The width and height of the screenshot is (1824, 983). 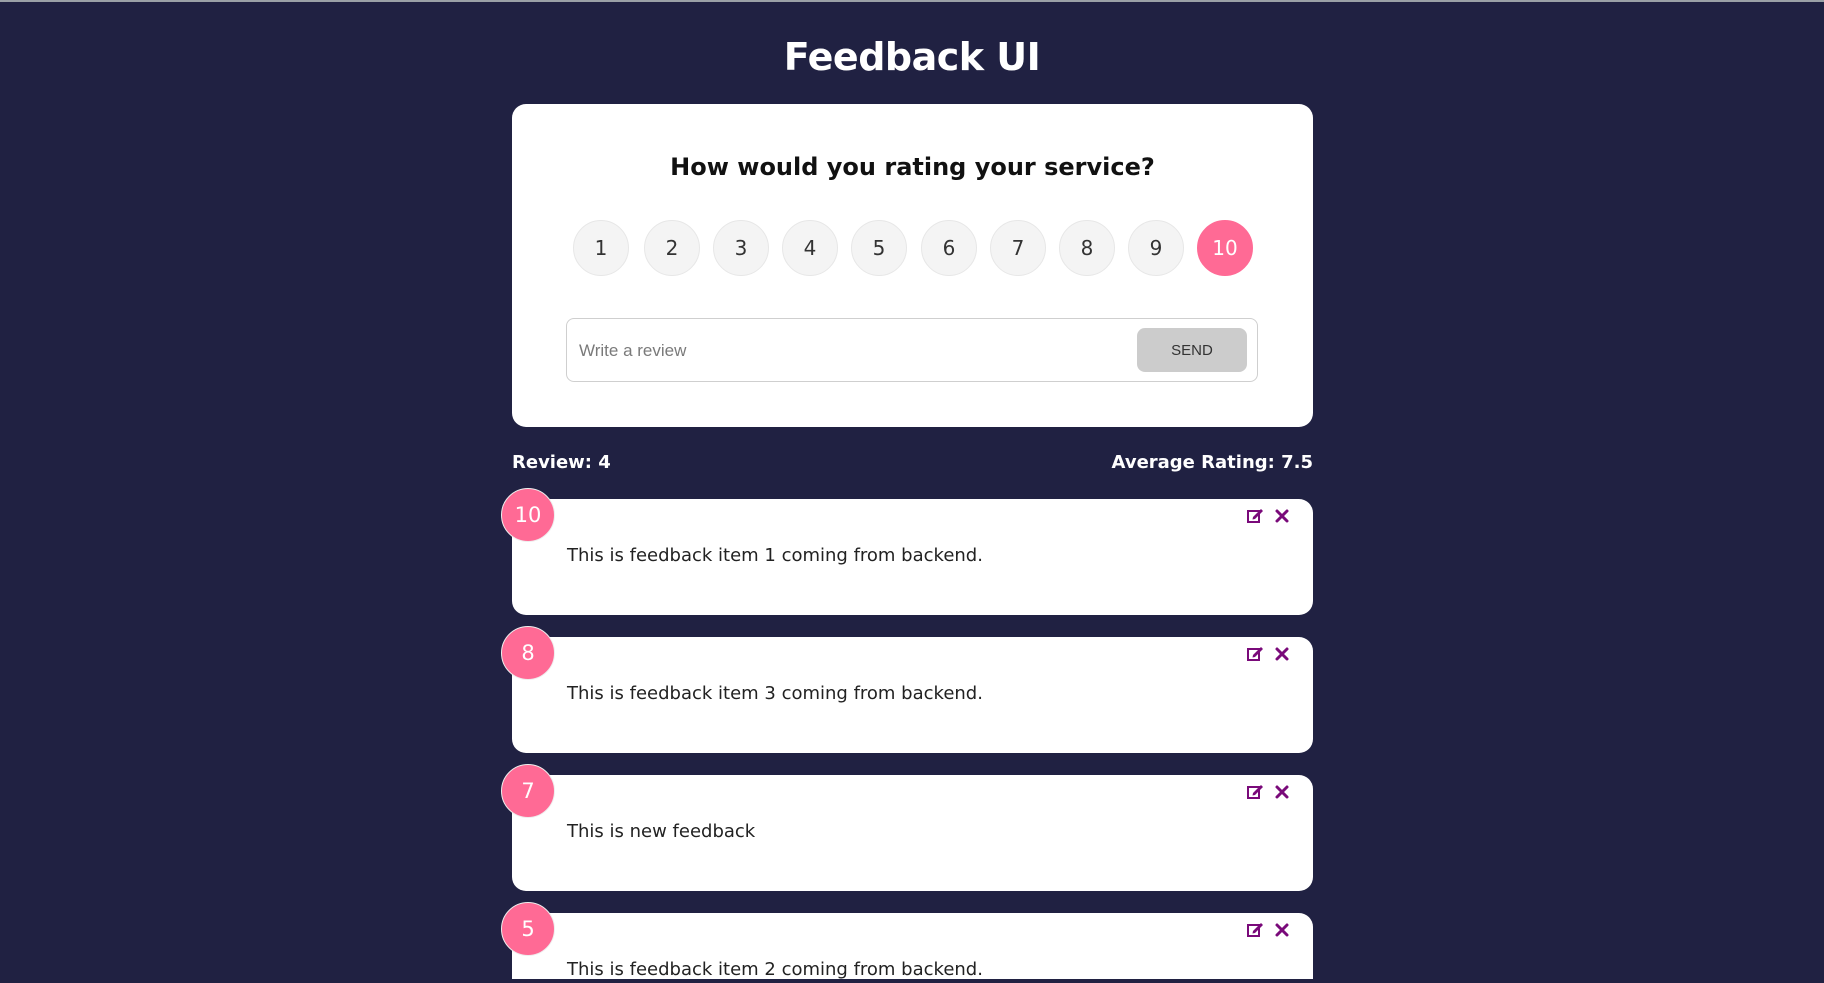 What do you see at coordinates (528, 791) in the screenshot?
I see `feedback-rating-badge: 7` at bounding box center [528, 791].